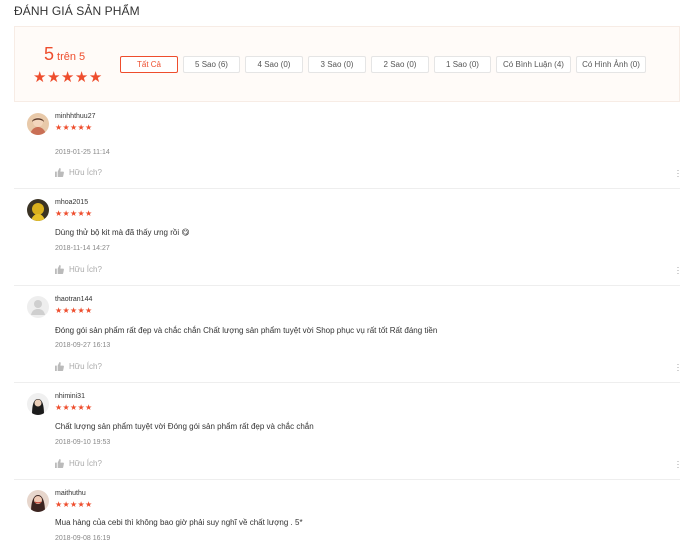 The width and height of the screenshot is (696, 546). I want to click on overview-stars: ★★★★★, so click(68, 77).